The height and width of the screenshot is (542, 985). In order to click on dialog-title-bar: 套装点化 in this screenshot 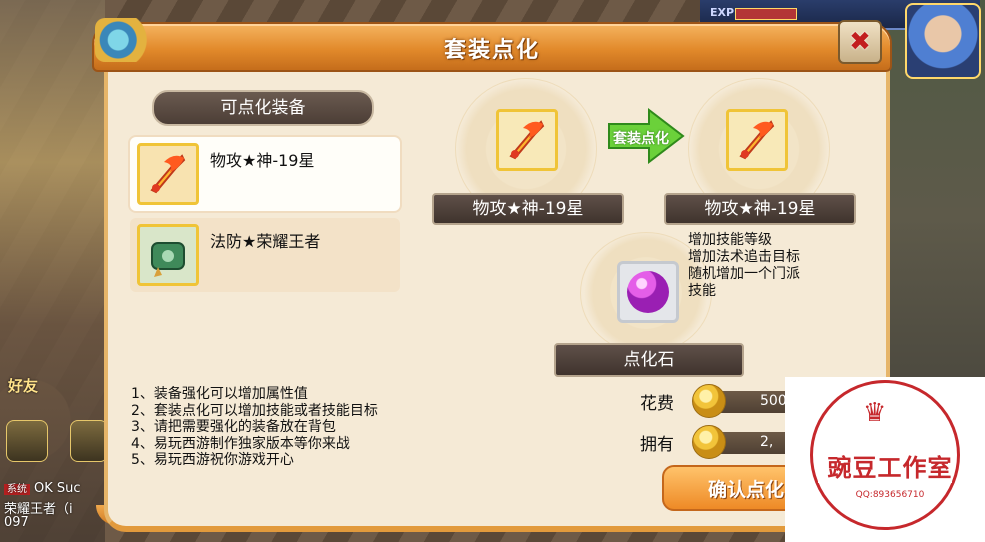, I will do `click(492, 47)`.